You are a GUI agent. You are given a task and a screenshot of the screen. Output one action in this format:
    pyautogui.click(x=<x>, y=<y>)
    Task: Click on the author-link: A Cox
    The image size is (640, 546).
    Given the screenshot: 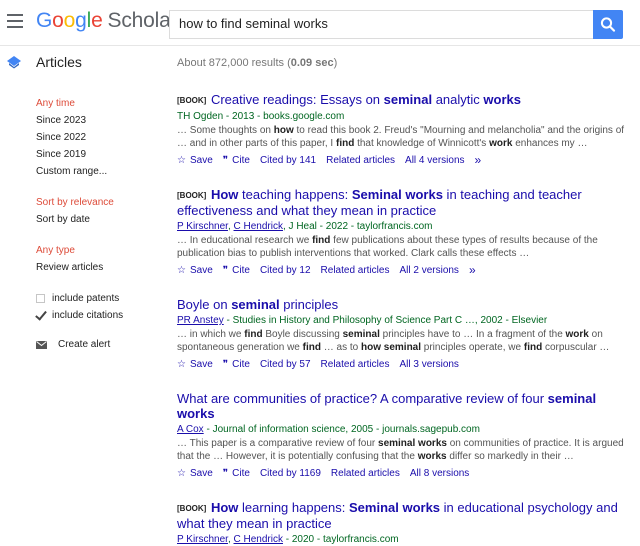 What is the action you would take?
    pyautogui.click(x=190, y=429)
    